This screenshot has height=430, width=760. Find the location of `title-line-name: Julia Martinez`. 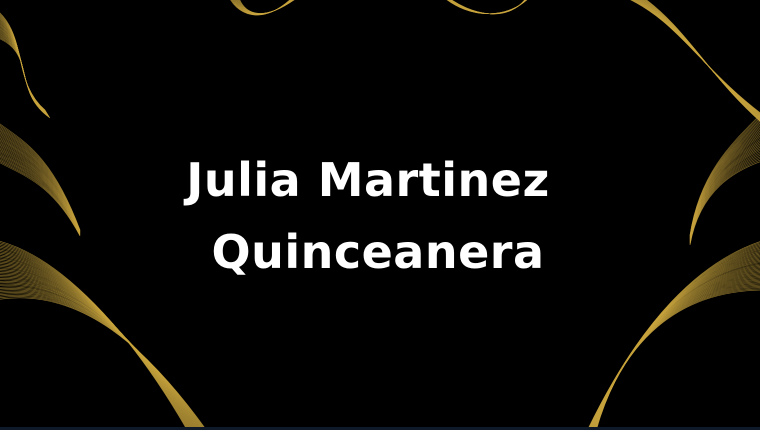

title-line-name: Julia Martinez is located at coordinates (368, 180).